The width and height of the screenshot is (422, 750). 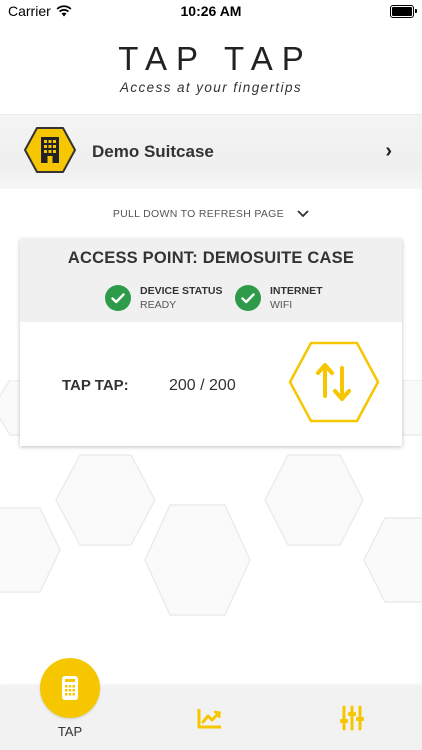 What do you see at coordinates (165, 298) in the screenshot?
I see `device-status: DEVICE STATUS READY` at bounding box center [165, 298].